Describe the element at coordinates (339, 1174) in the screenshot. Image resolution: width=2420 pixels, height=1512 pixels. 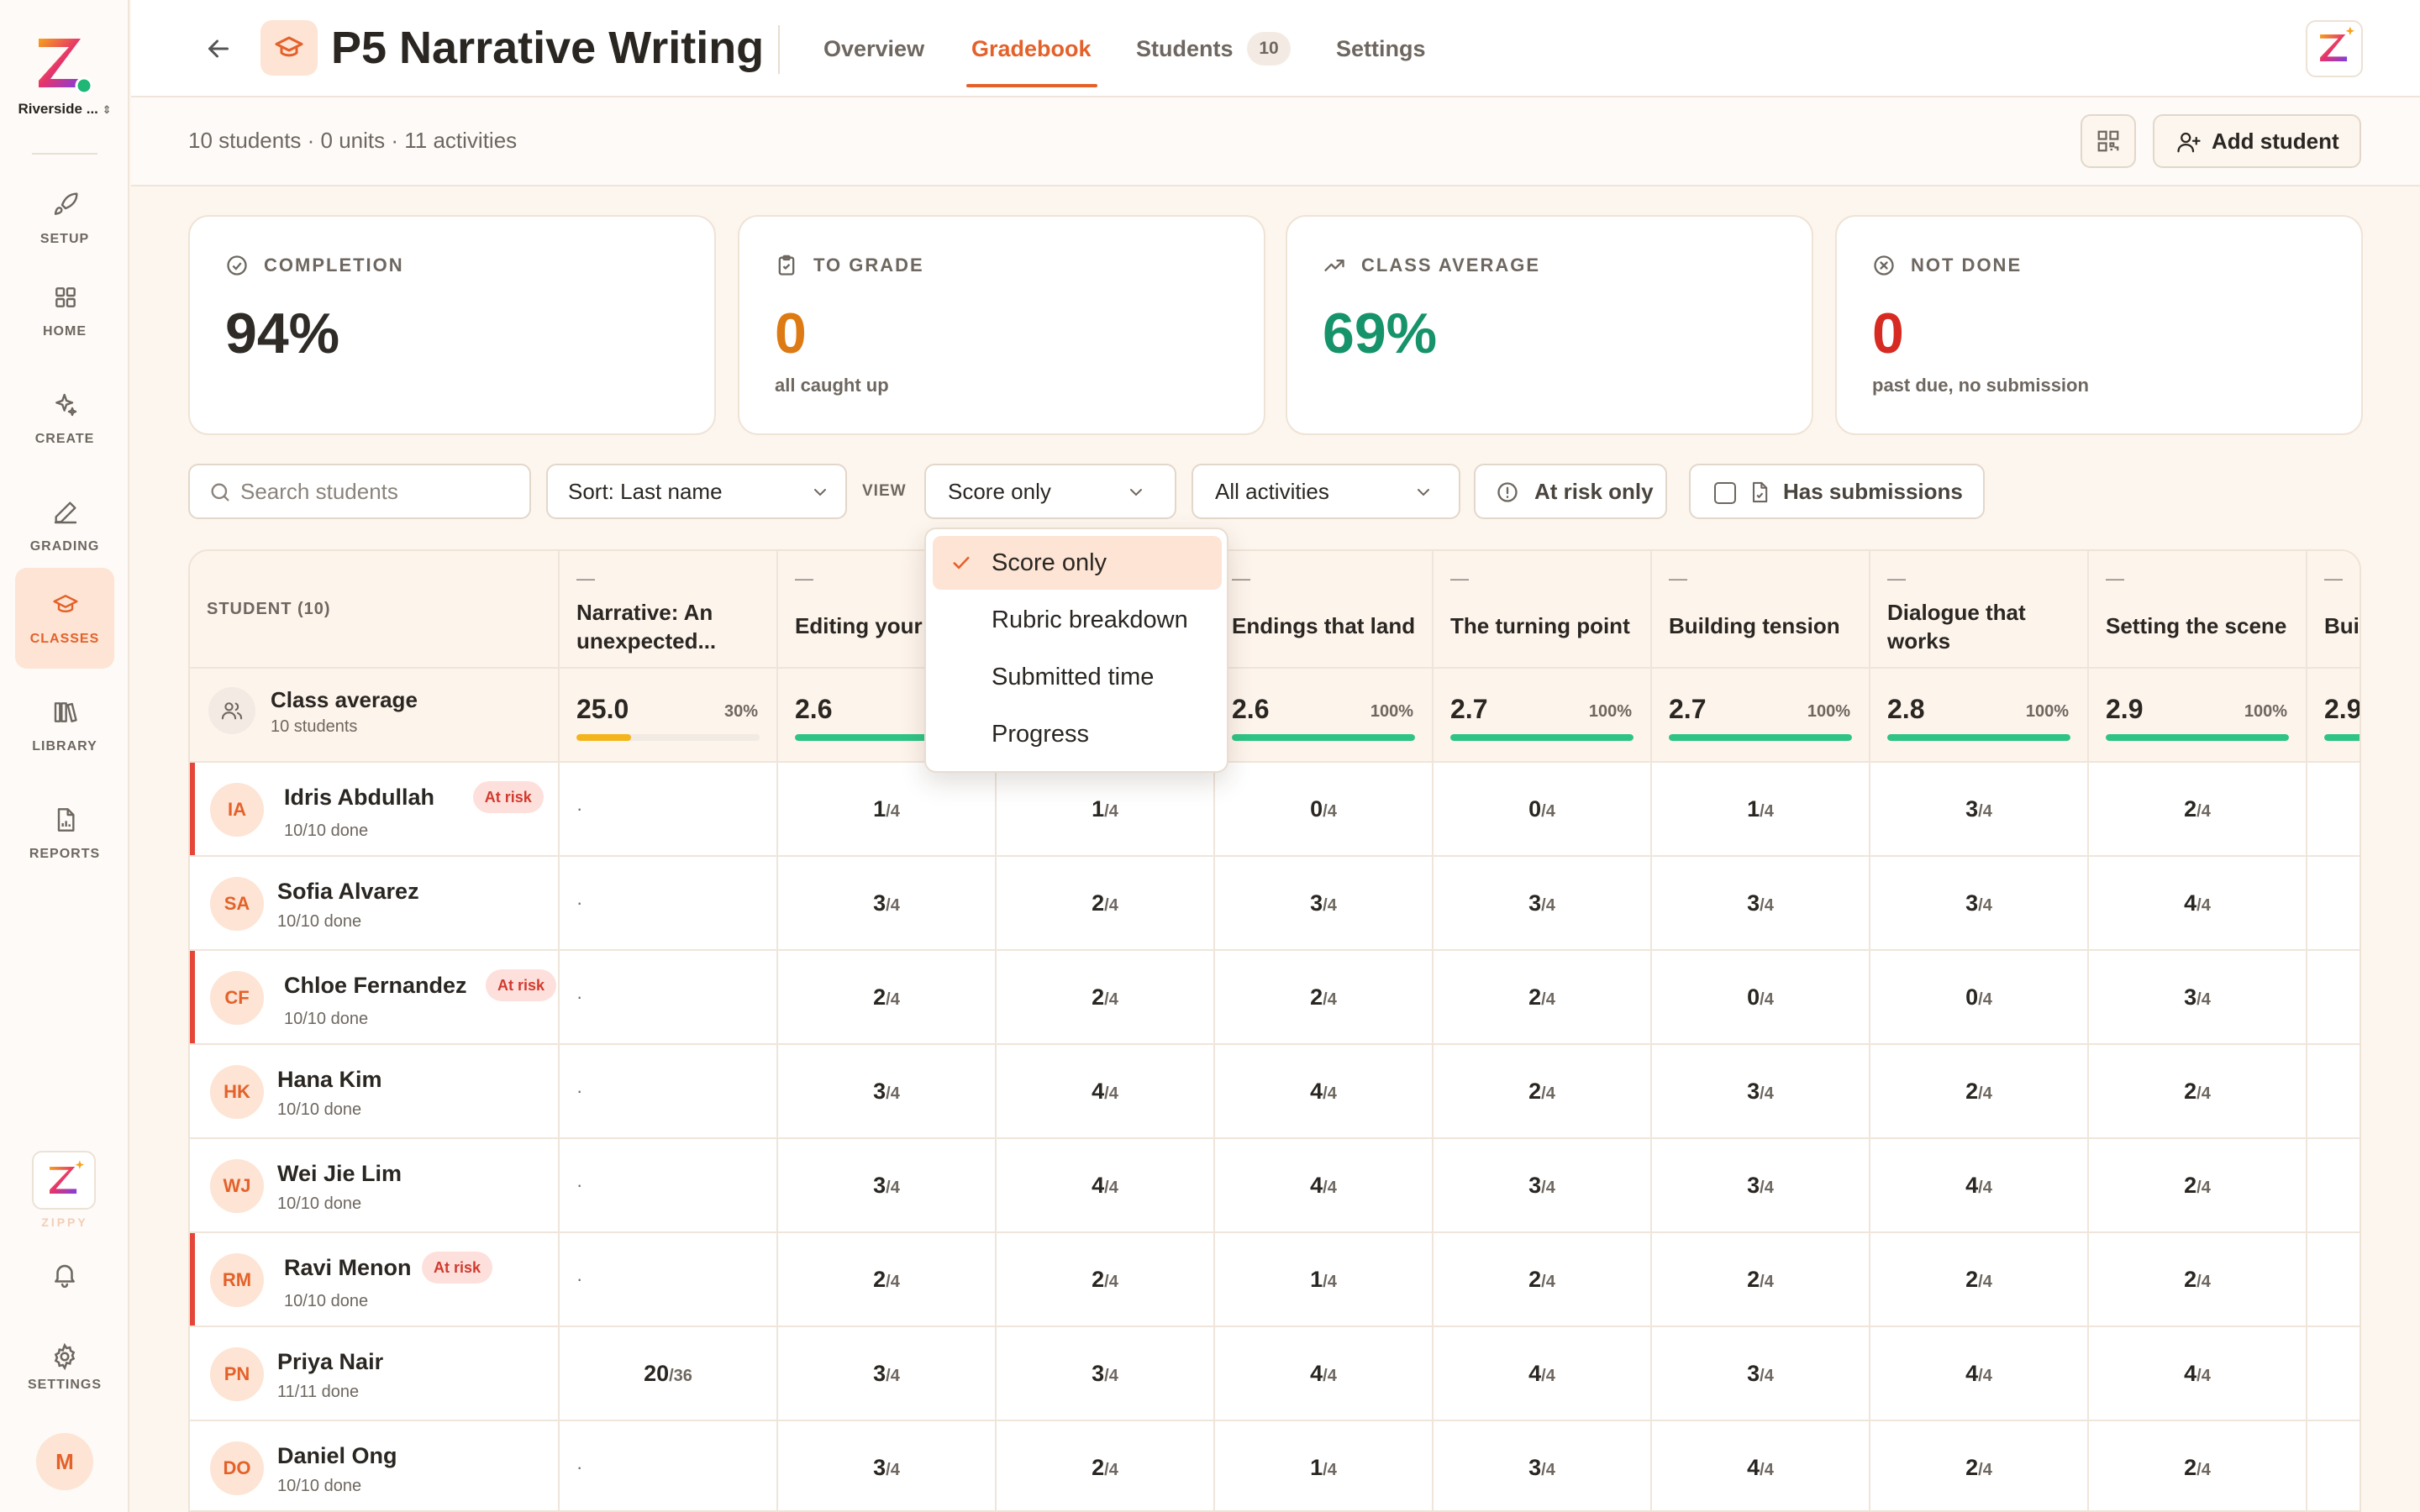
I see `student-name: Wei Jie Lim` at that location.